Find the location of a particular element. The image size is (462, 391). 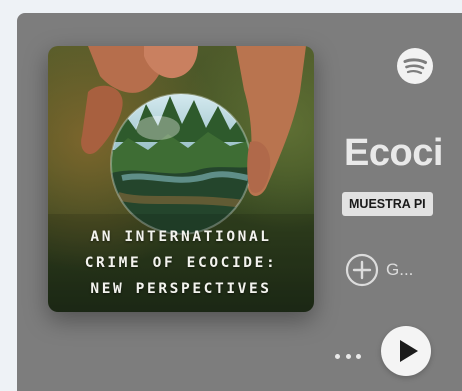

more-options-icon is located at coordinates (348, 356).